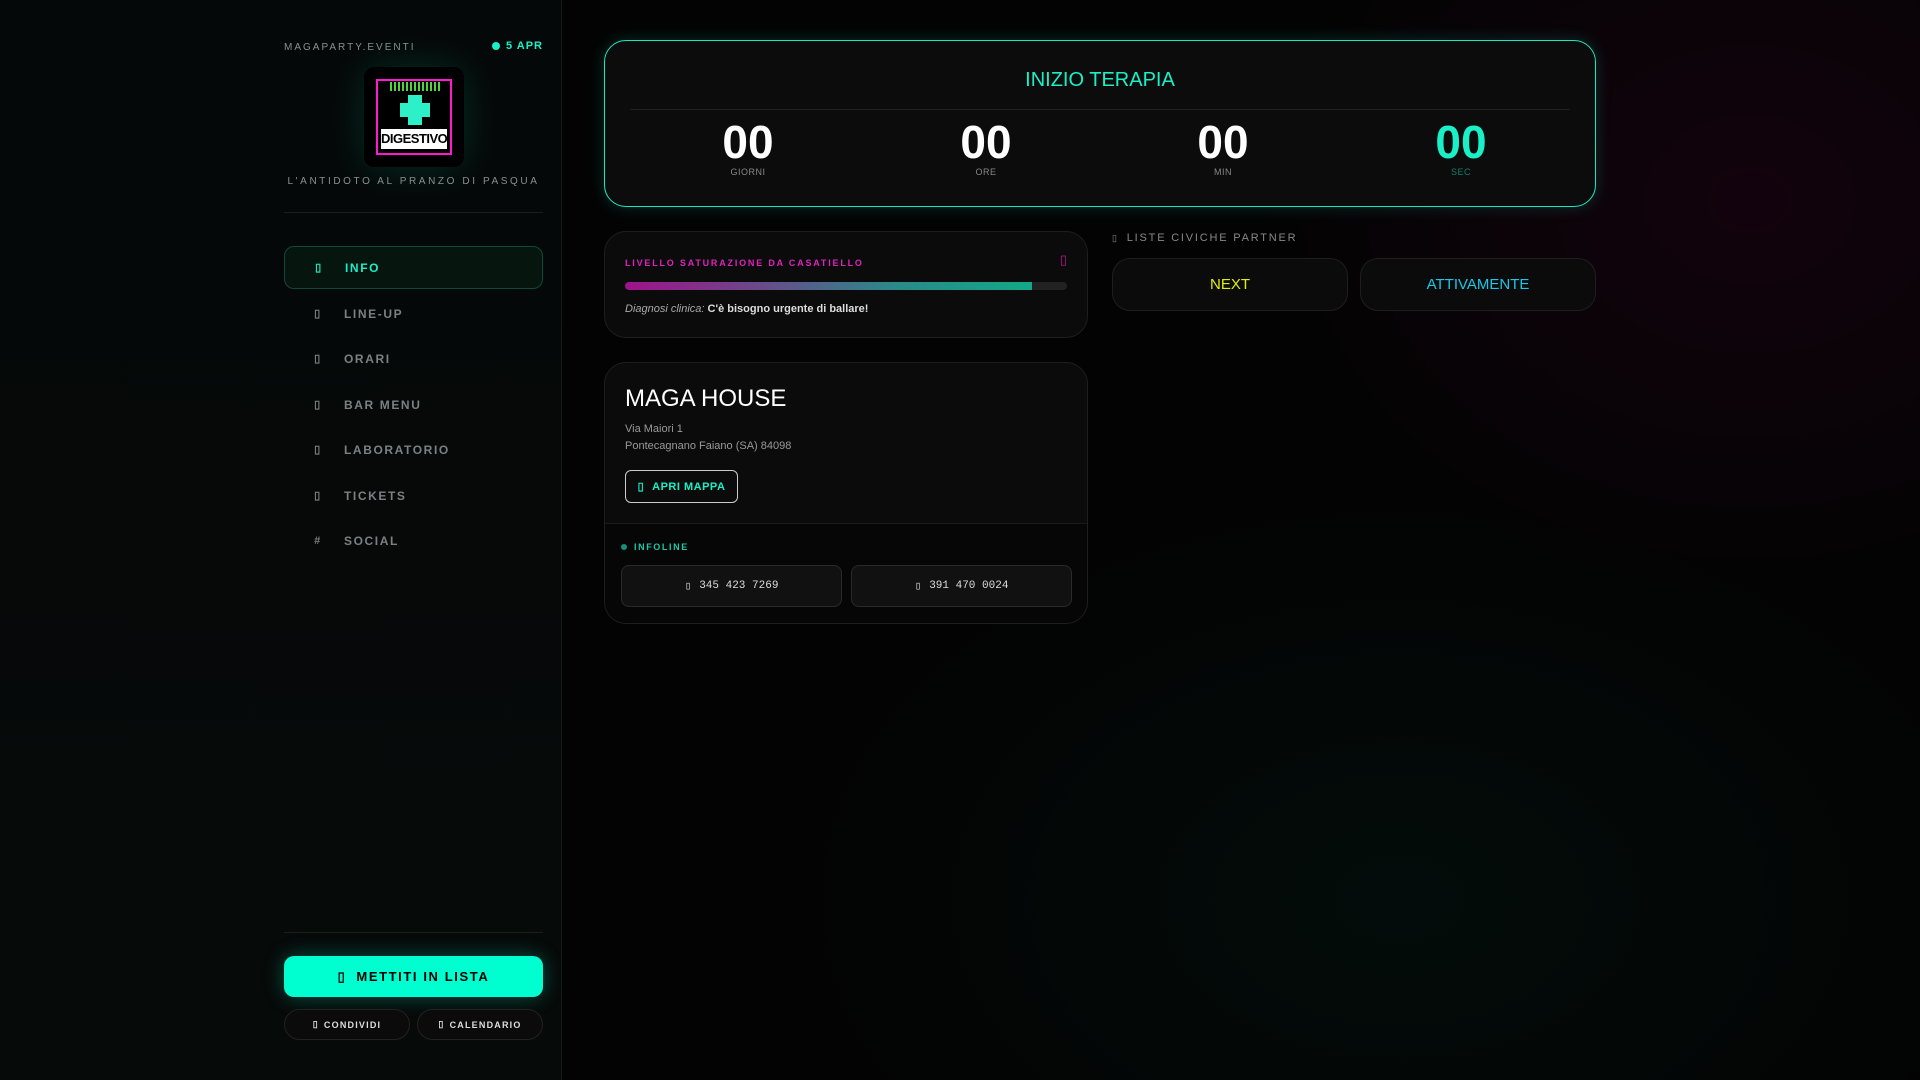  What do you see at coordinates (415, 86) in the screenshot?
I see `barcode-icon` at bounding box center [415, 86].